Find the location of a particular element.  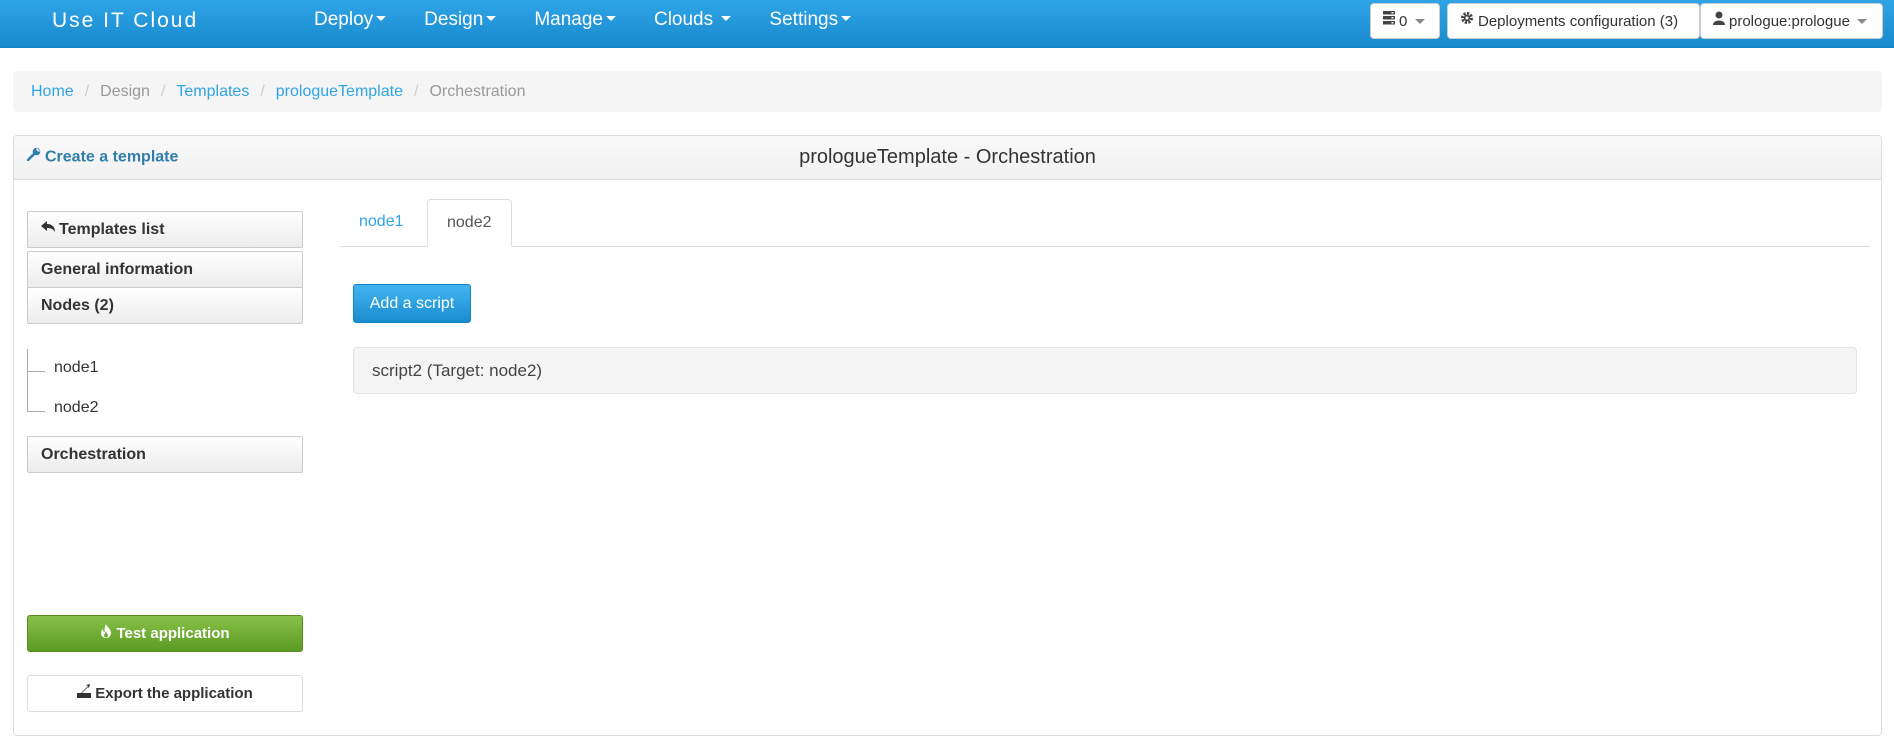

breadcrumb-templates: Templates is located at coordinates (212, 91).